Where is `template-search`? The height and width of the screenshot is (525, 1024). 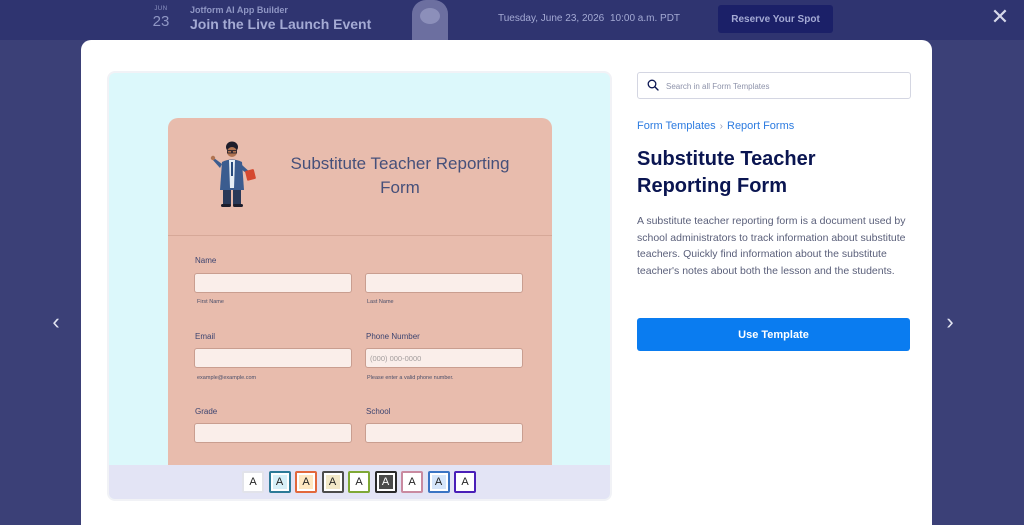
template-search is located at coordinates (774, 85).